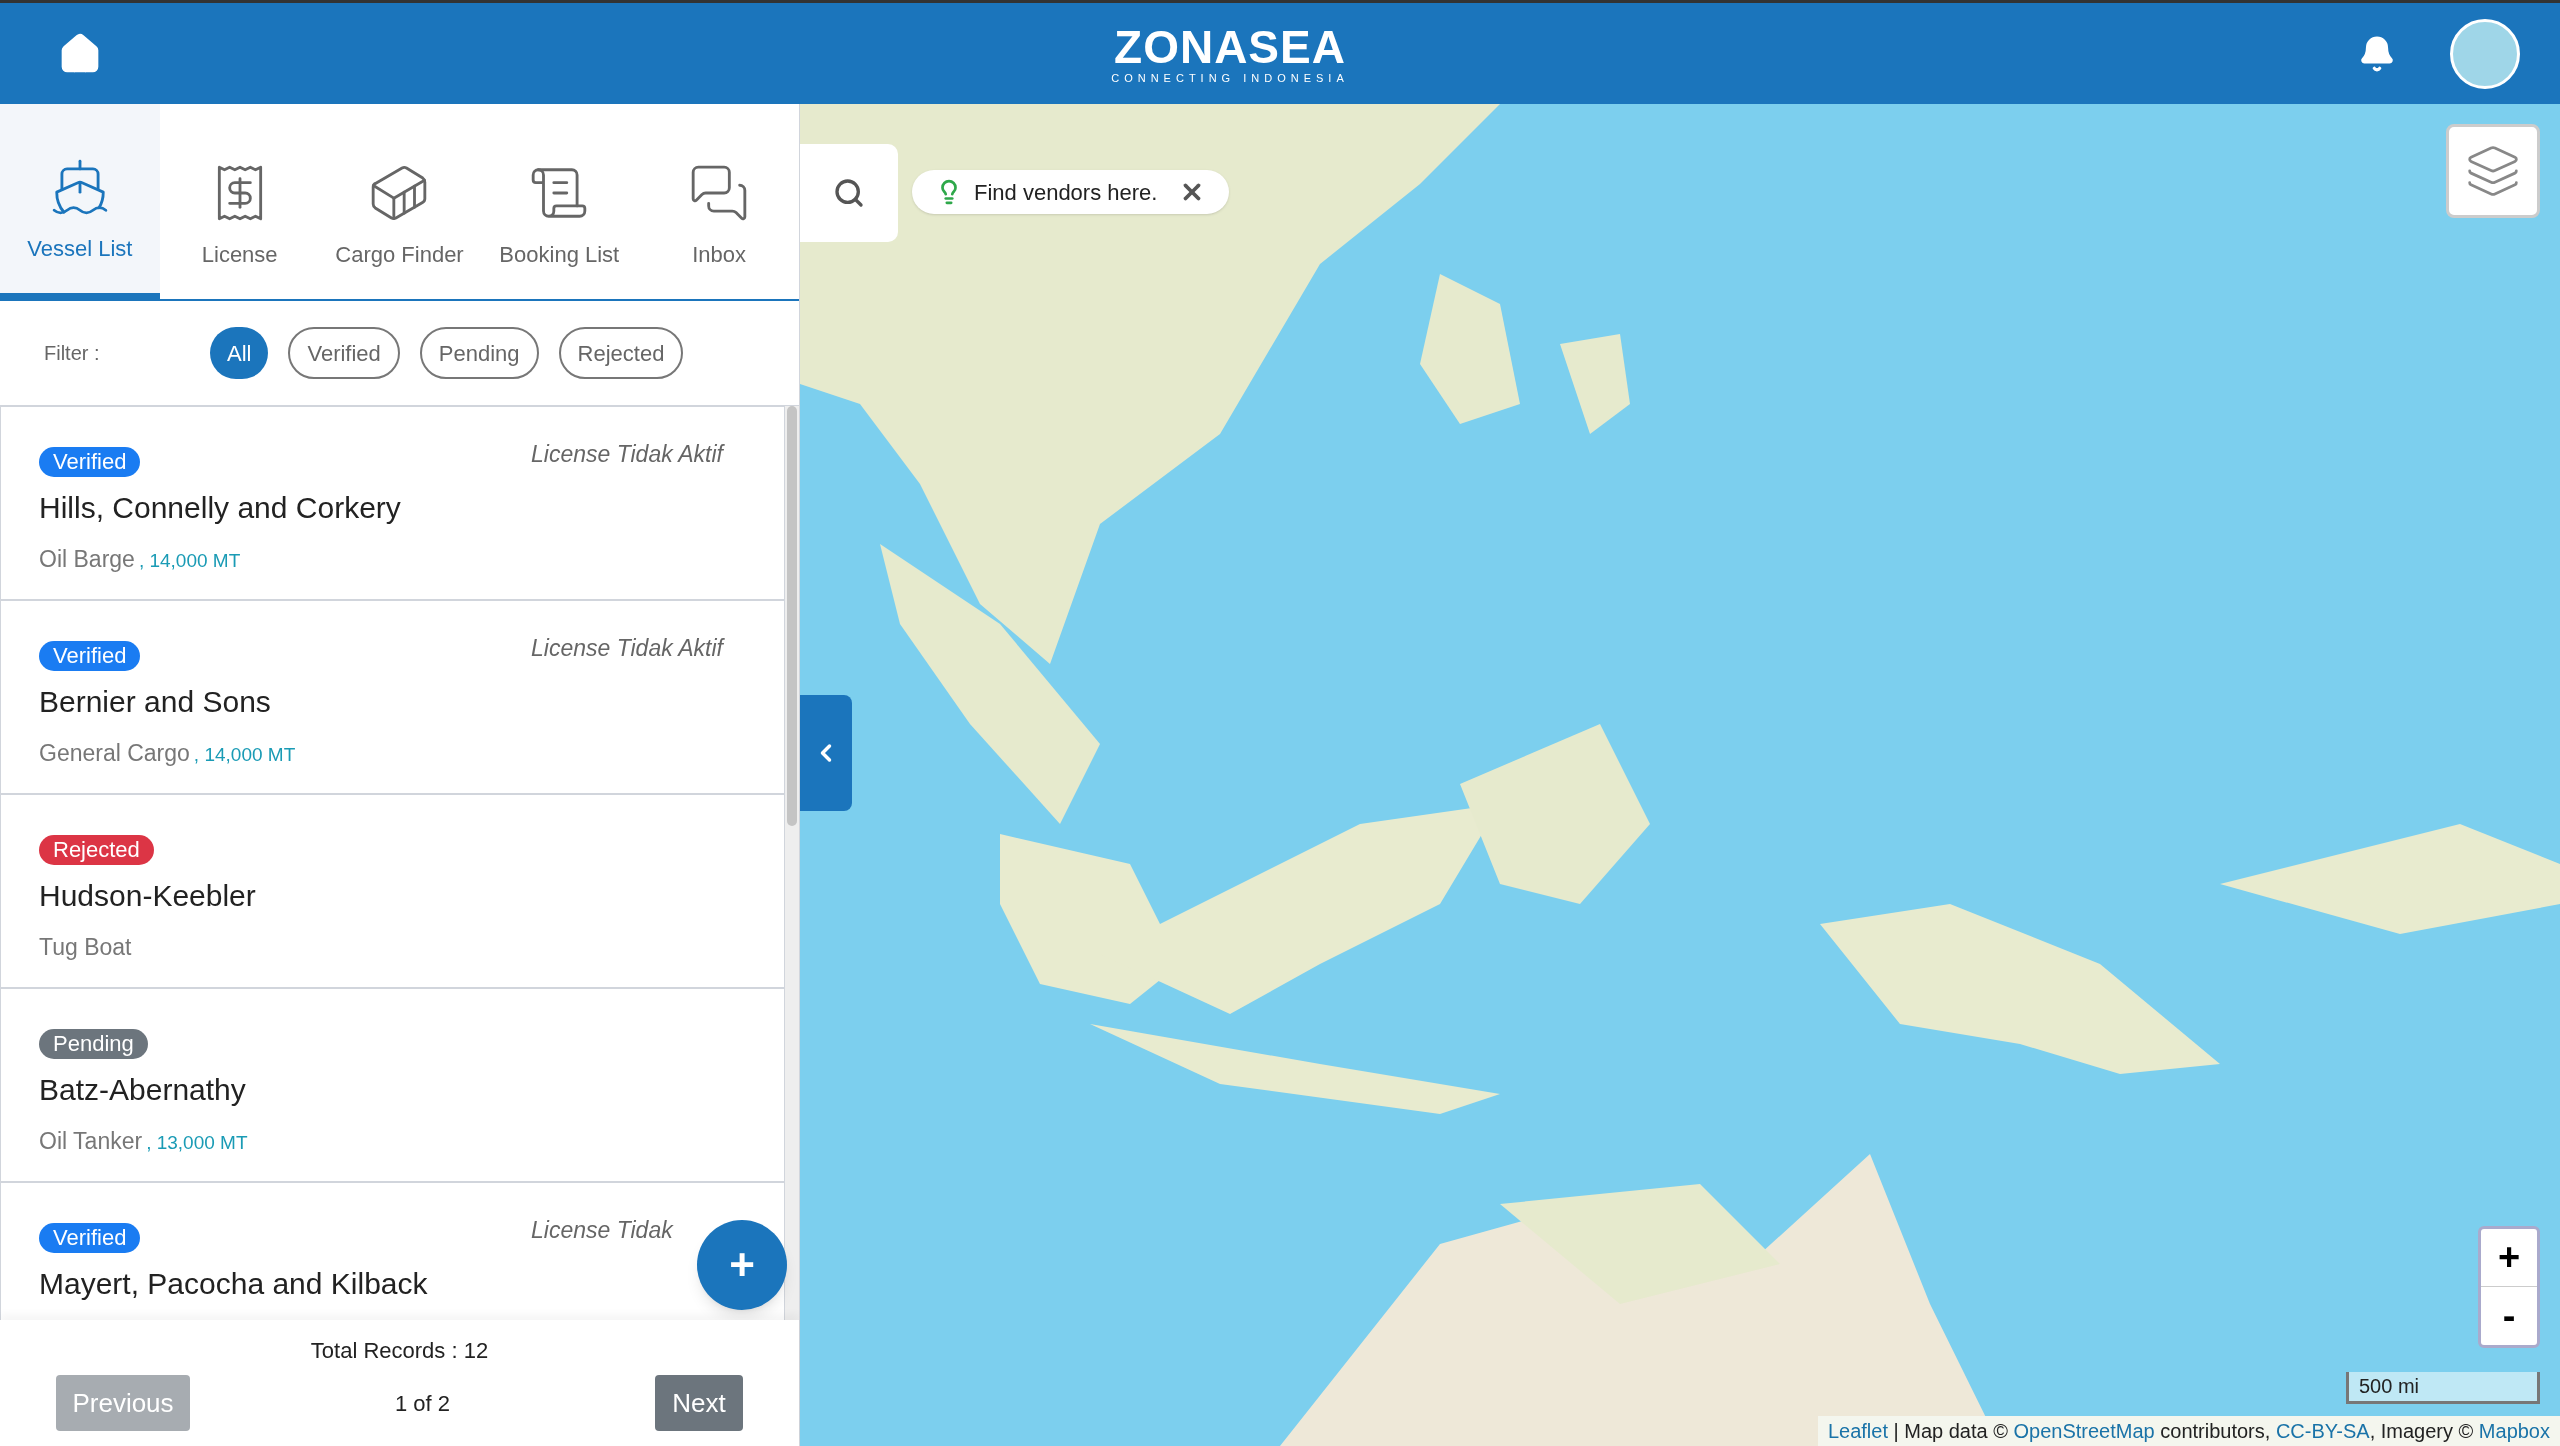 Image resolution: width=2560 pixels, height=1446 pixels. What do you see at coordinates (2514, 1431) in the screenshot?
I see `attribution-link: Mapbox` at bounding box center [2514, 1431].